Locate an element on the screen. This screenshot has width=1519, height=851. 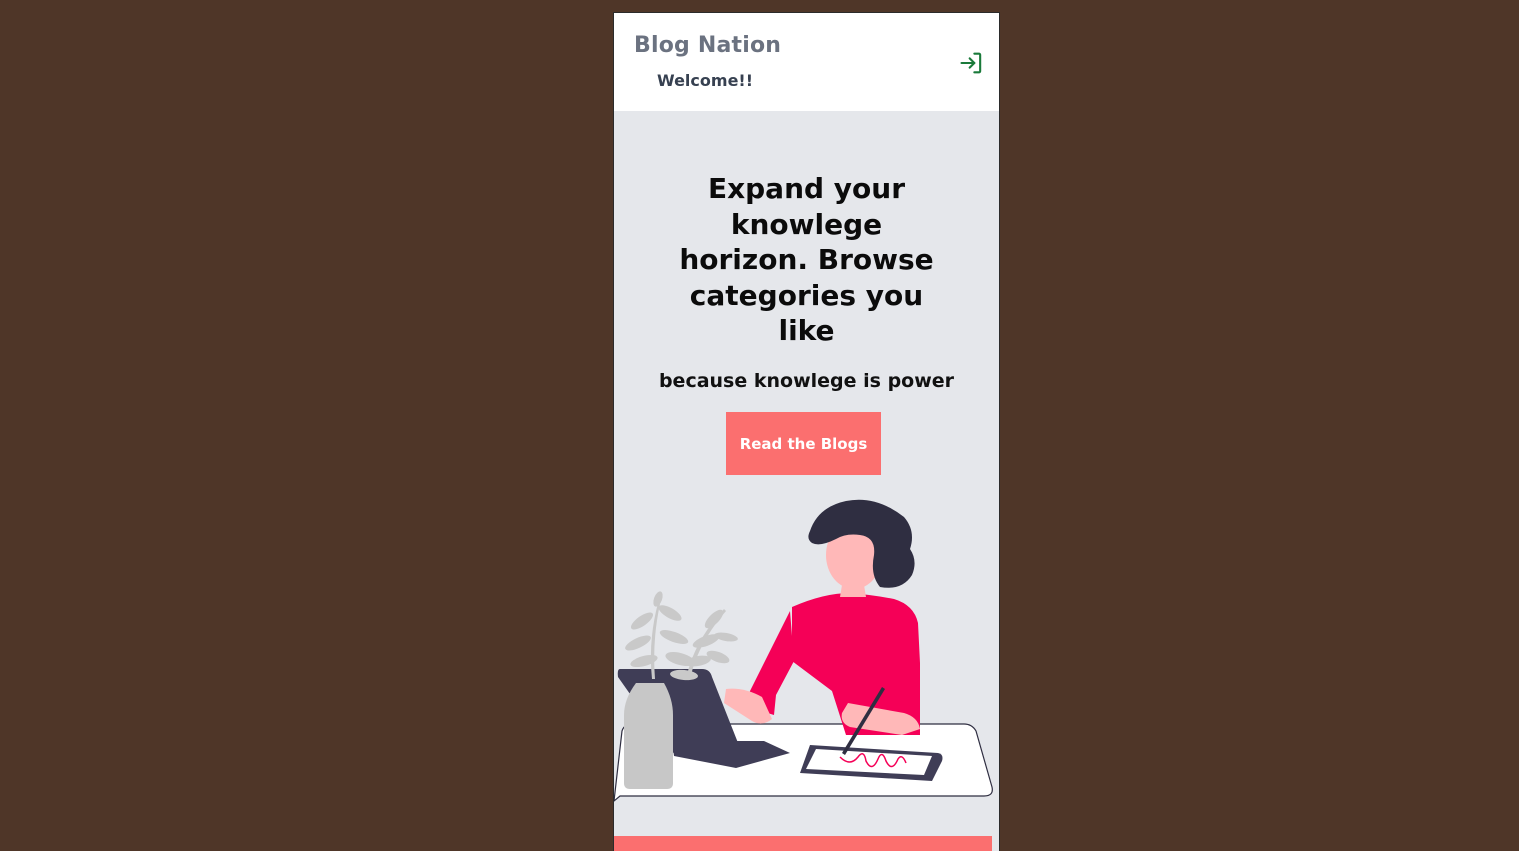
hero-title-line: like is located at coordinates (806, 330).